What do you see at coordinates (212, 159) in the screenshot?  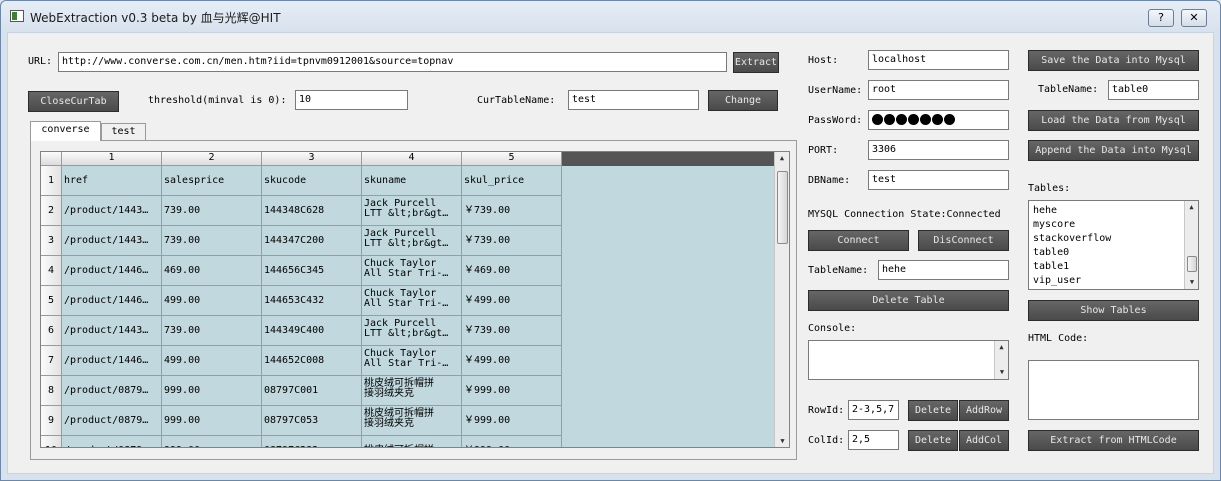 I see `column-header: 2` at bounding box center [212, 159].